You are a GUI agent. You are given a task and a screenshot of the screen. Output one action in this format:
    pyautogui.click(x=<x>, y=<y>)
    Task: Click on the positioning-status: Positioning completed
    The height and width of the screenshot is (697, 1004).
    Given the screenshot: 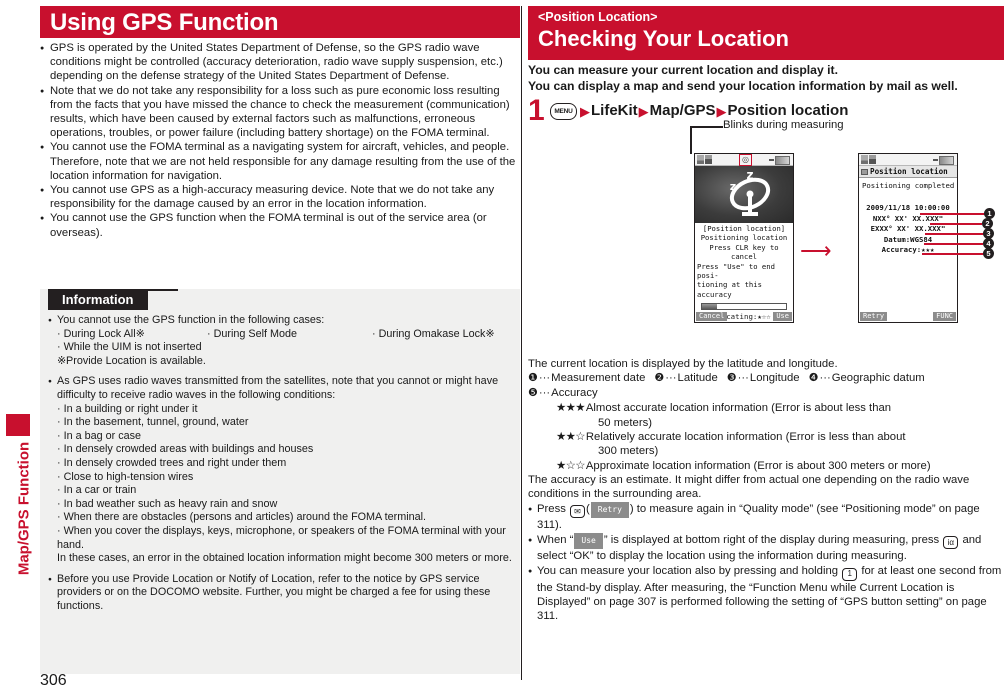 What is the action you would take?
    pyautogui.click(x=908, y=185)
    